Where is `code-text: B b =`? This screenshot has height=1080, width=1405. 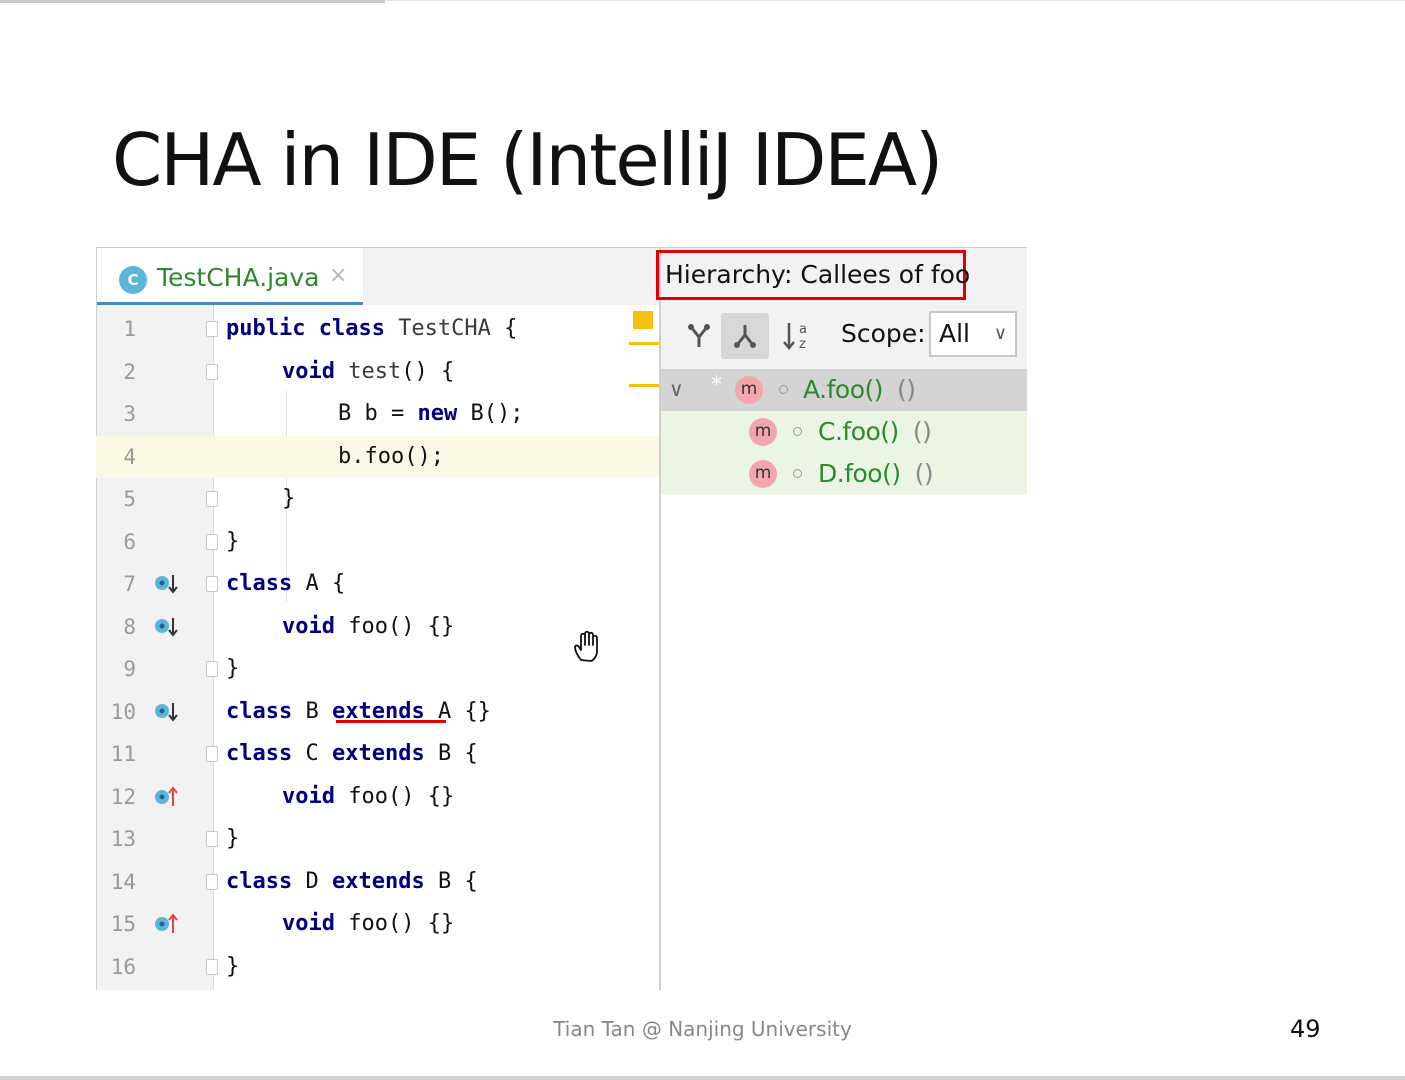 code-text: B b = is located at coordinates (378, 413).